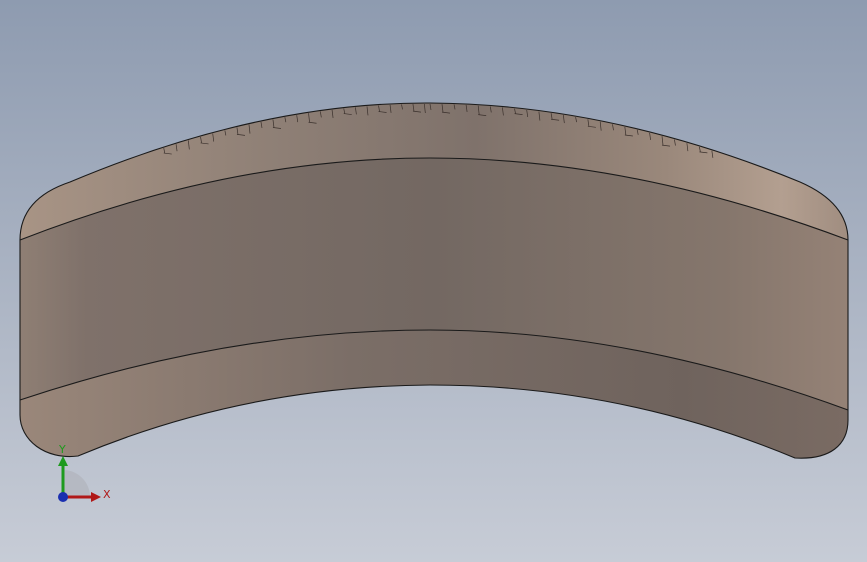  I want to click on z-axis-dot, so click(63, 497).